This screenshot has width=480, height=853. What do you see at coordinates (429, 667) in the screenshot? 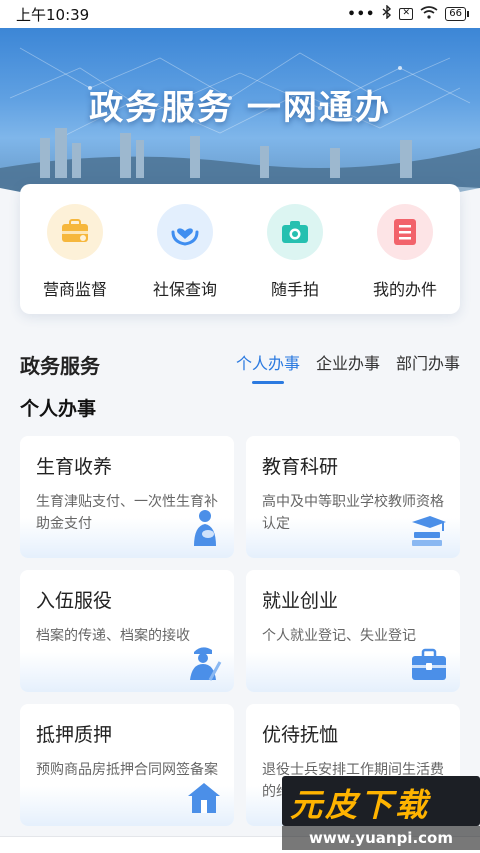
I see `suitcase-icon` at bounding box center [429, 667].